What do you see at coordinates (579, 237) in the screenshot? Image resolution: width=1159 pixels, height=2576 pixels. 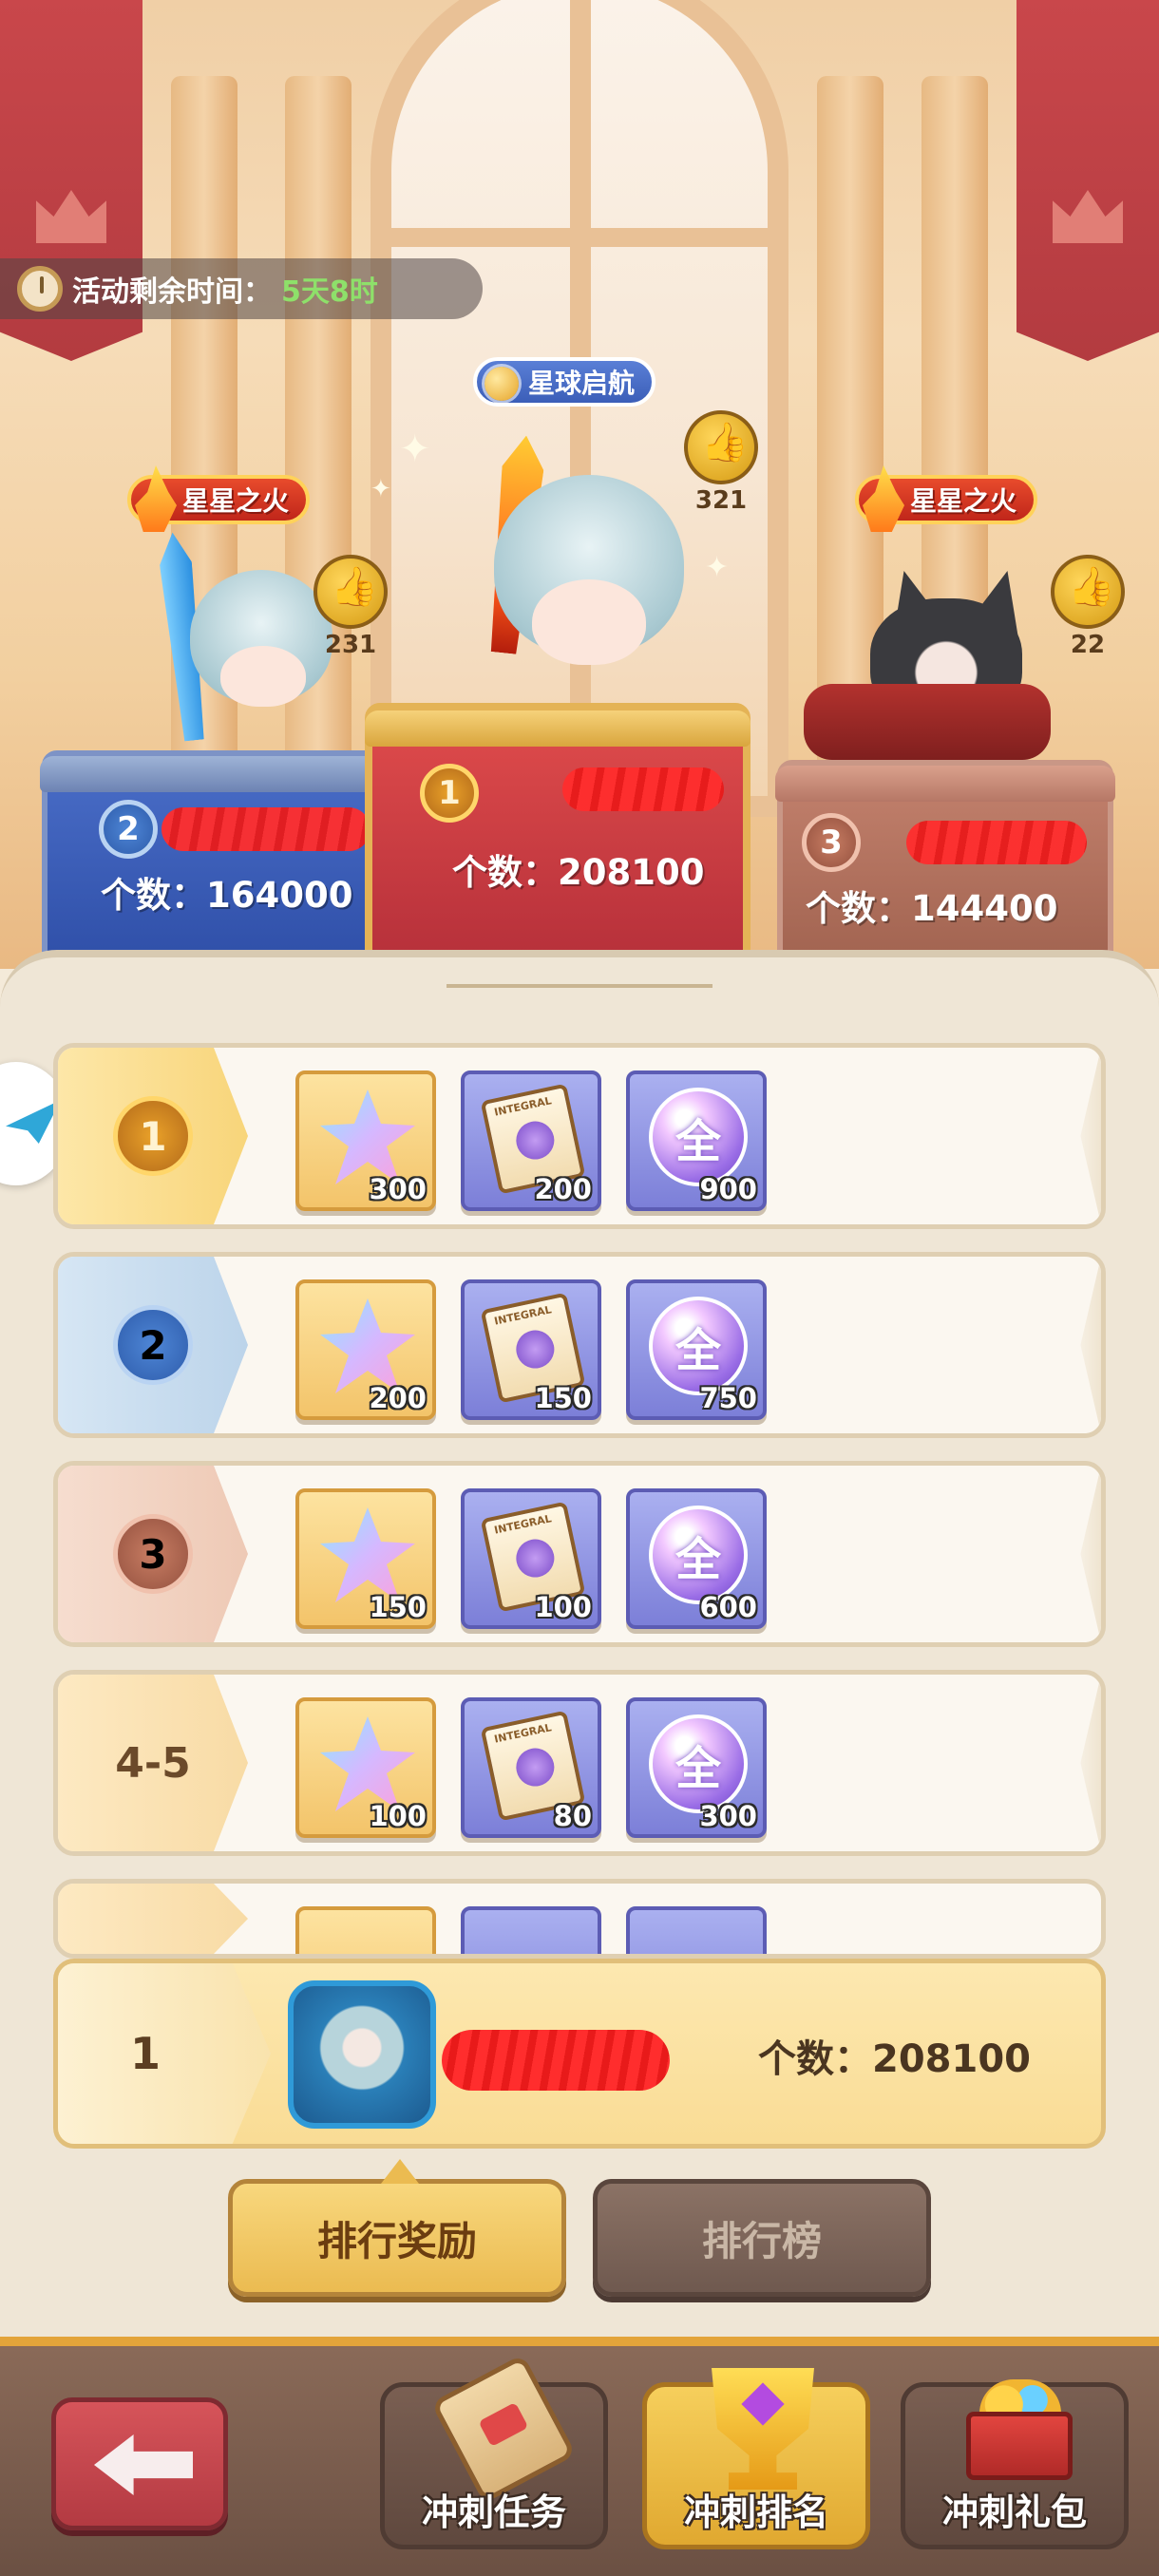 I see `window-divider` at bounding box center [579, 237].